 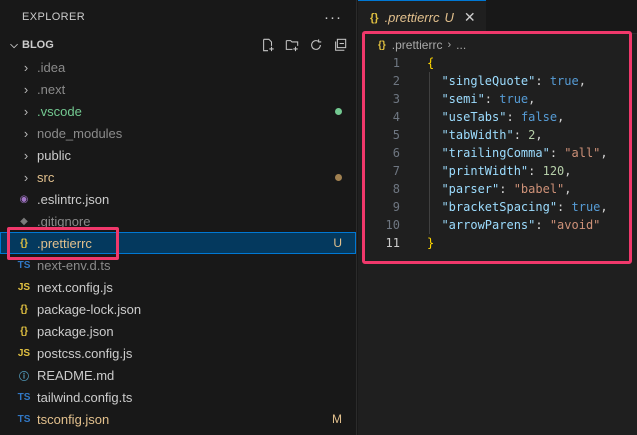 What do you see at coordinates (178, 45) in the screenshot?
I see `folder-header-blog: ⌵ BLOG` at bounding box center [178, 45].